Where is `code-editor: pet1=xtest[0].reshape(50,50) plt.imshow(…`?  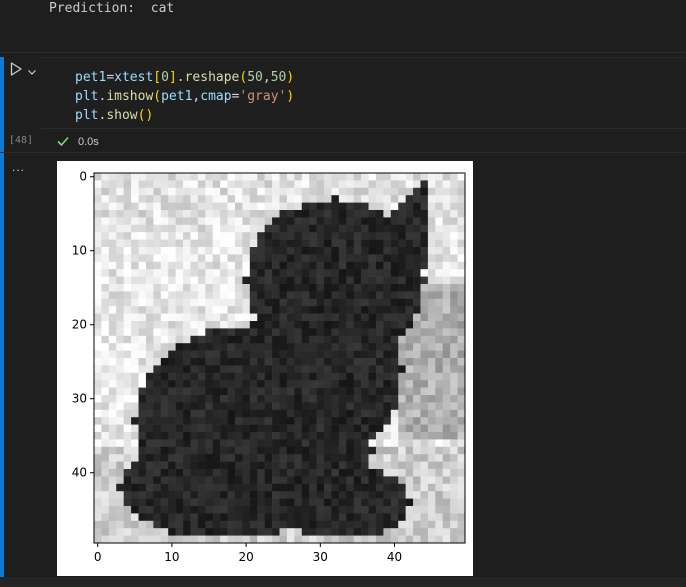 code-editor: pet1=xtest[0].reshape(50,50) plt.imshow(… is located at coordinates (363, 93).